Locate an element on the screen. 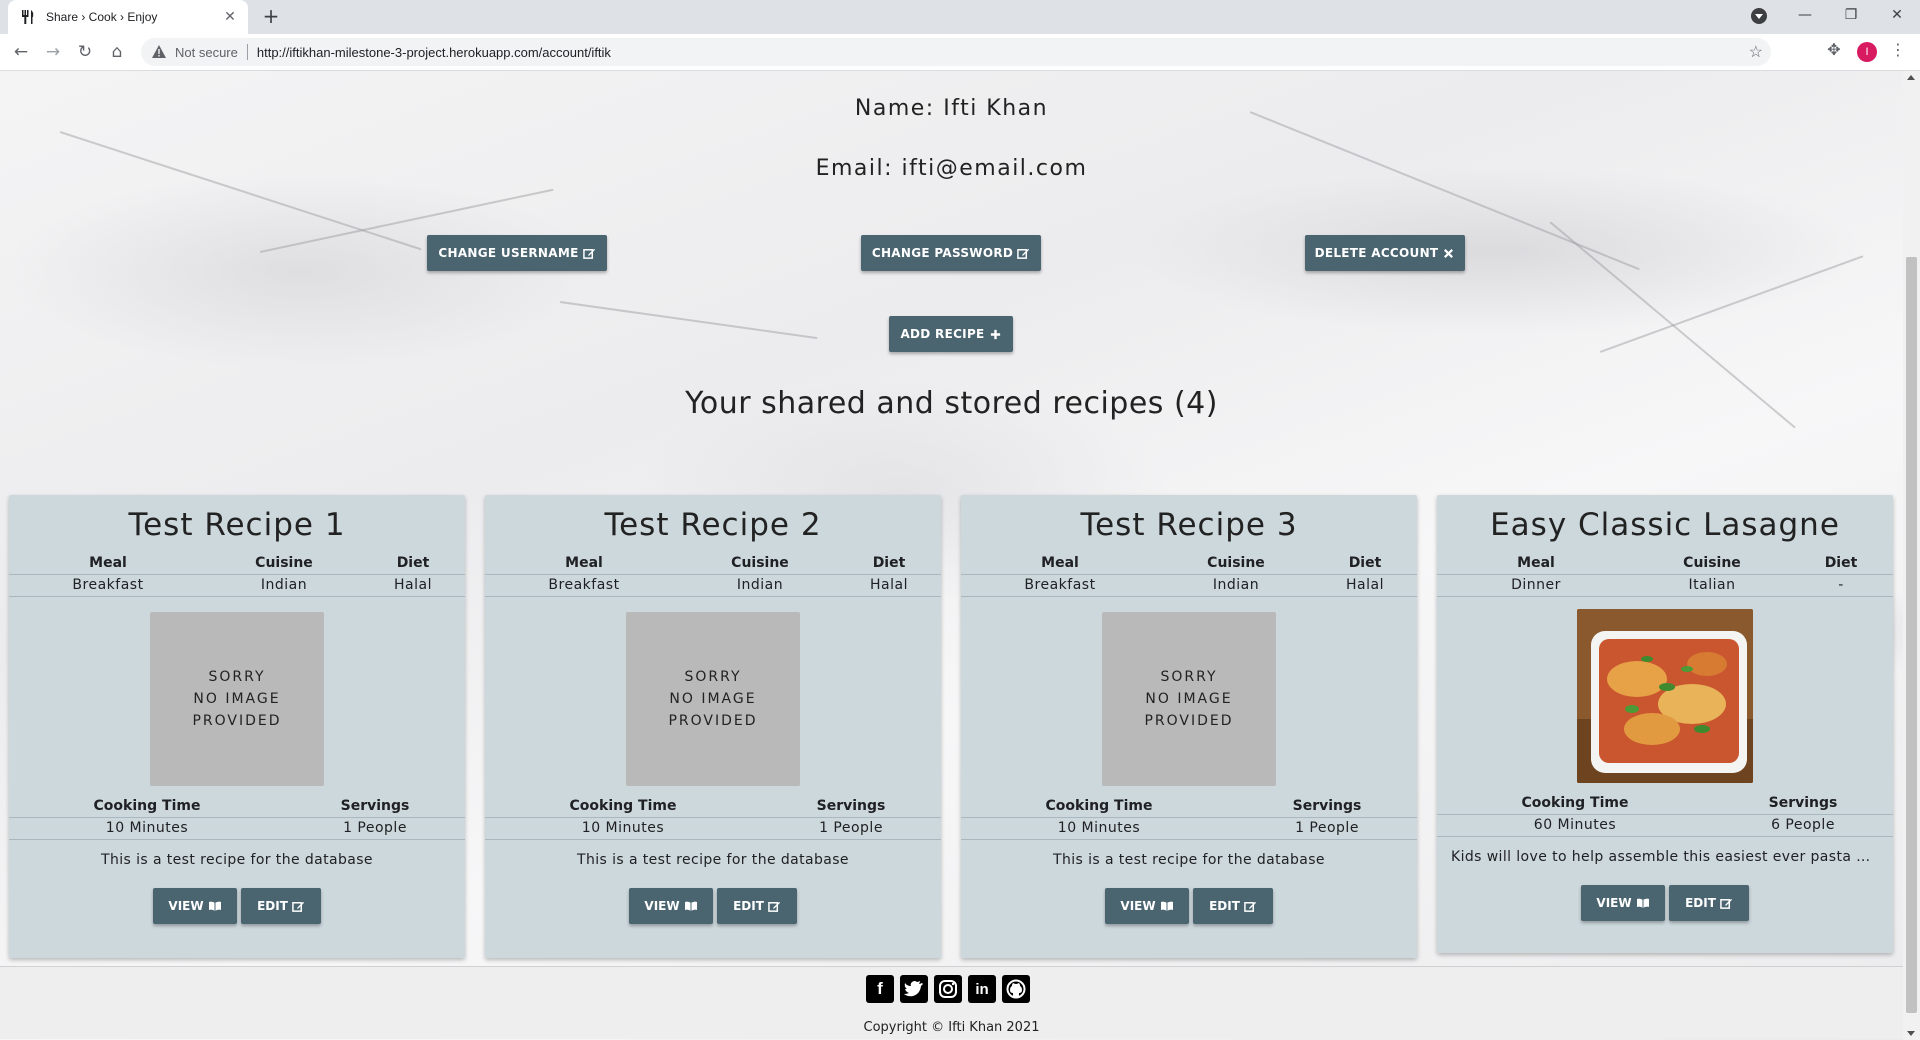  cooking-time-value: 10 Minutes is located at coordinates (623, 828).